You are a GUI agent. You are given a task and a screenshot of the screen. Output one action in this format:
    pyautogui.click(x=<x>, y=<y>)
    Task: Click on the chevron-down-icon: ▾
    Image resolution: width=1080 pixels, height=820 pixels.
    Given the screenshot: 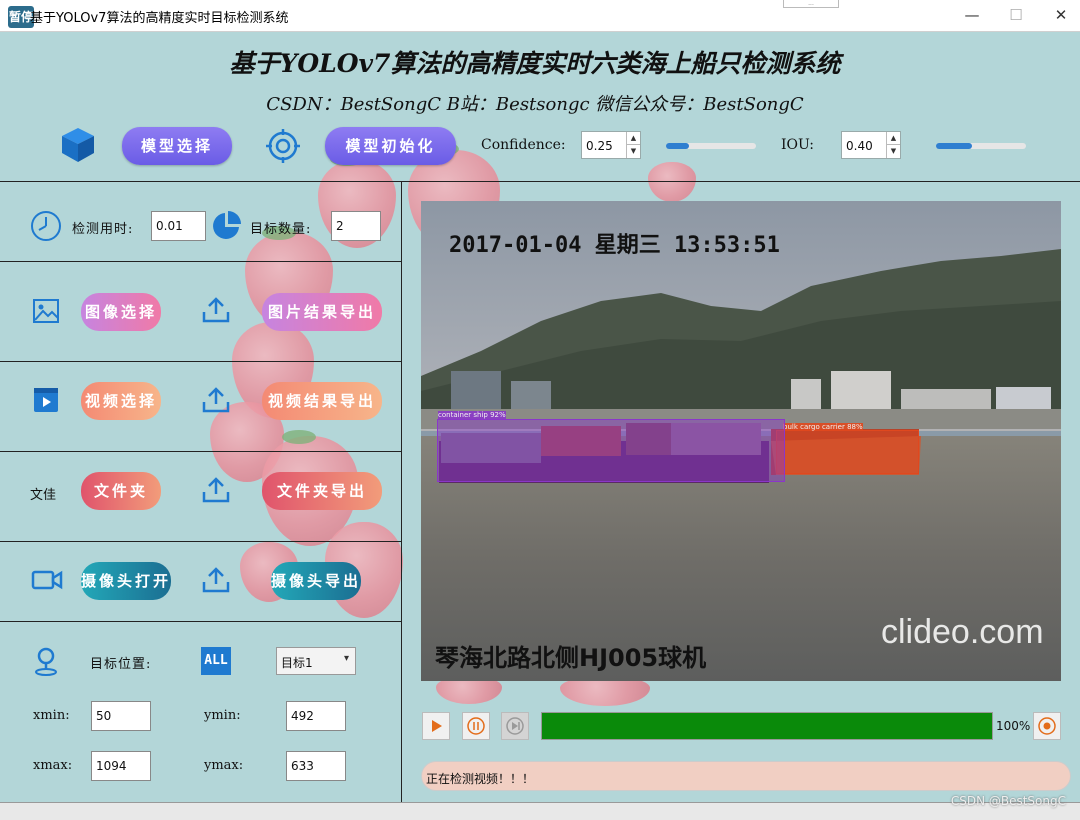 What is the action you would take?
    pyautogui.click(x=346, y=658)
    